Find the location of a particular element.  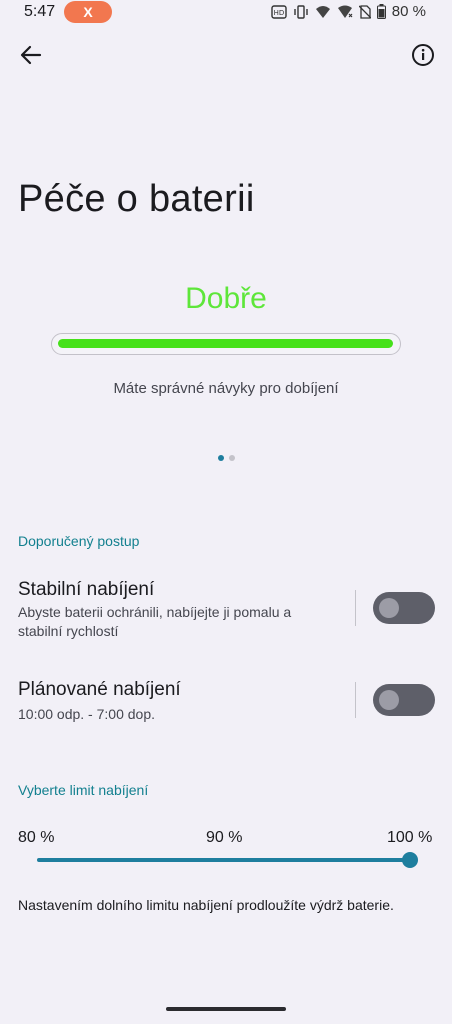

section-label-limit: Vyberte limit nabíjení is located at coordinates (83, 790).